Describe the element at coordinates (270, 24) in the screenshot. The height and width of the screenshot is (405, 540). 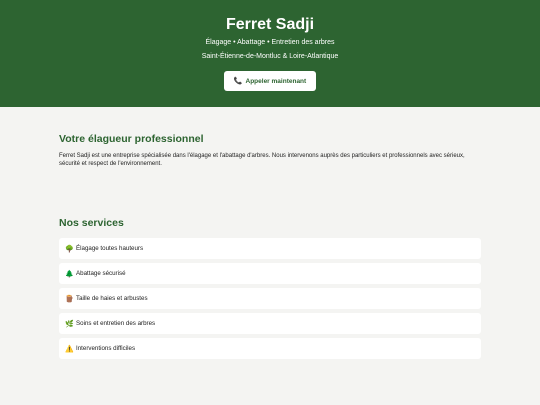
I see `page-title: Ferret Sadji` at that location.